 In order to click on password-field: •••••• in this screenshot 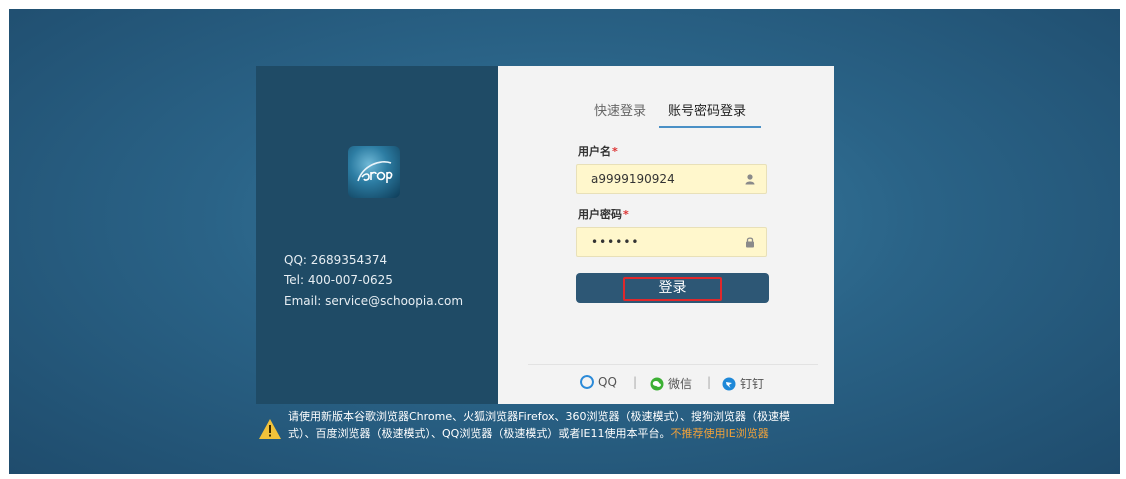, I will do `click(671, 242)`.